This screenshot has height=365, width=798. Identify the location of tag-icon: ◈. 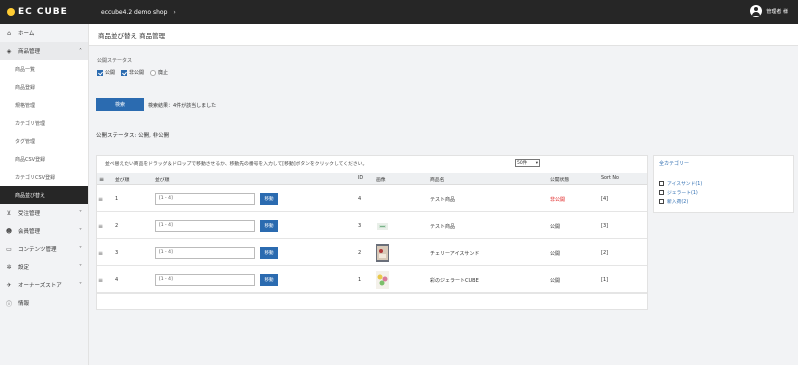
(9, 51).